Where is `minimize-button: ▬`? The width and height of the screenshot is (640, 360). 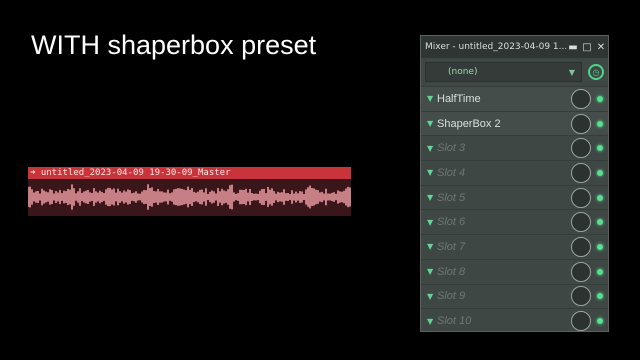
minimize-button: ▬ is located at coordinates (573, 47).